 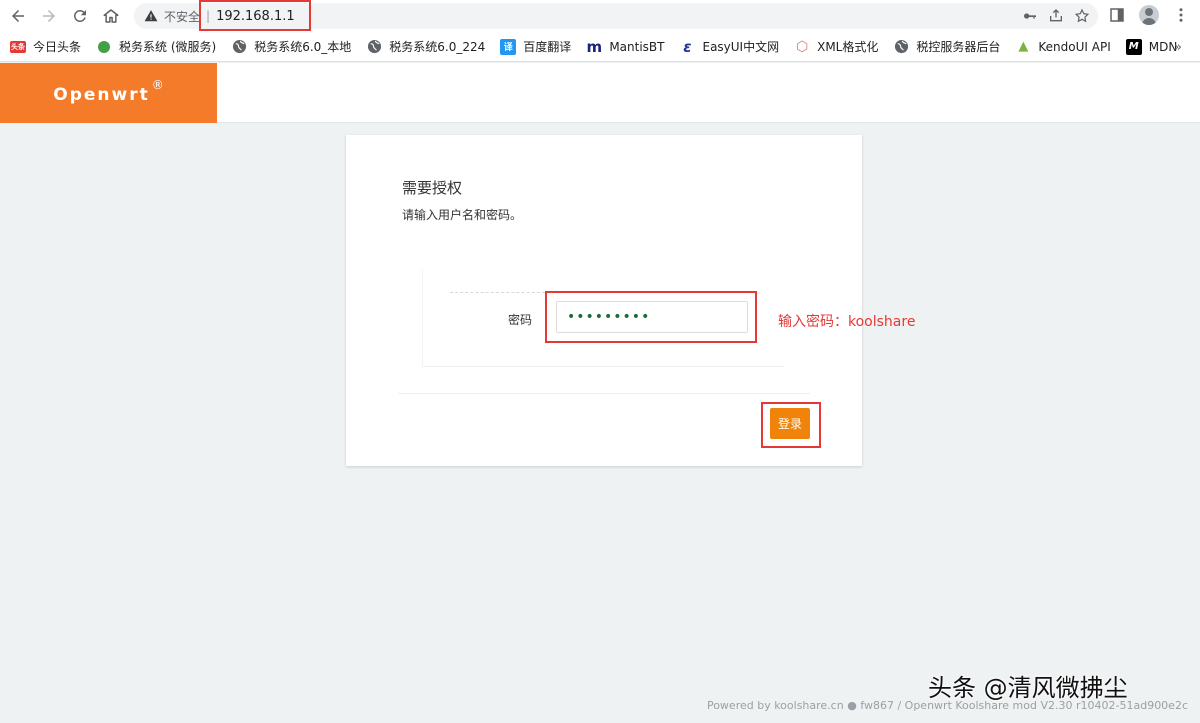 What do you see at coordinates (600, 93) in the screenshot?
I see `app-header: Openwrt ®` at bounding box center [600, 93].